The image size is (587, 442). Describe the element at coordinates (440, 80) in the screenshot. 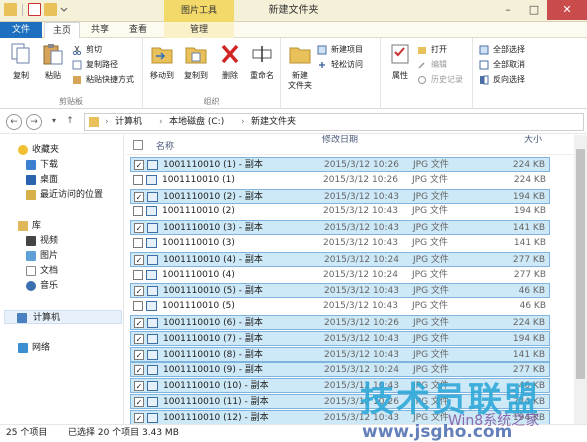

I see `history-button: 历史记录` at that location.